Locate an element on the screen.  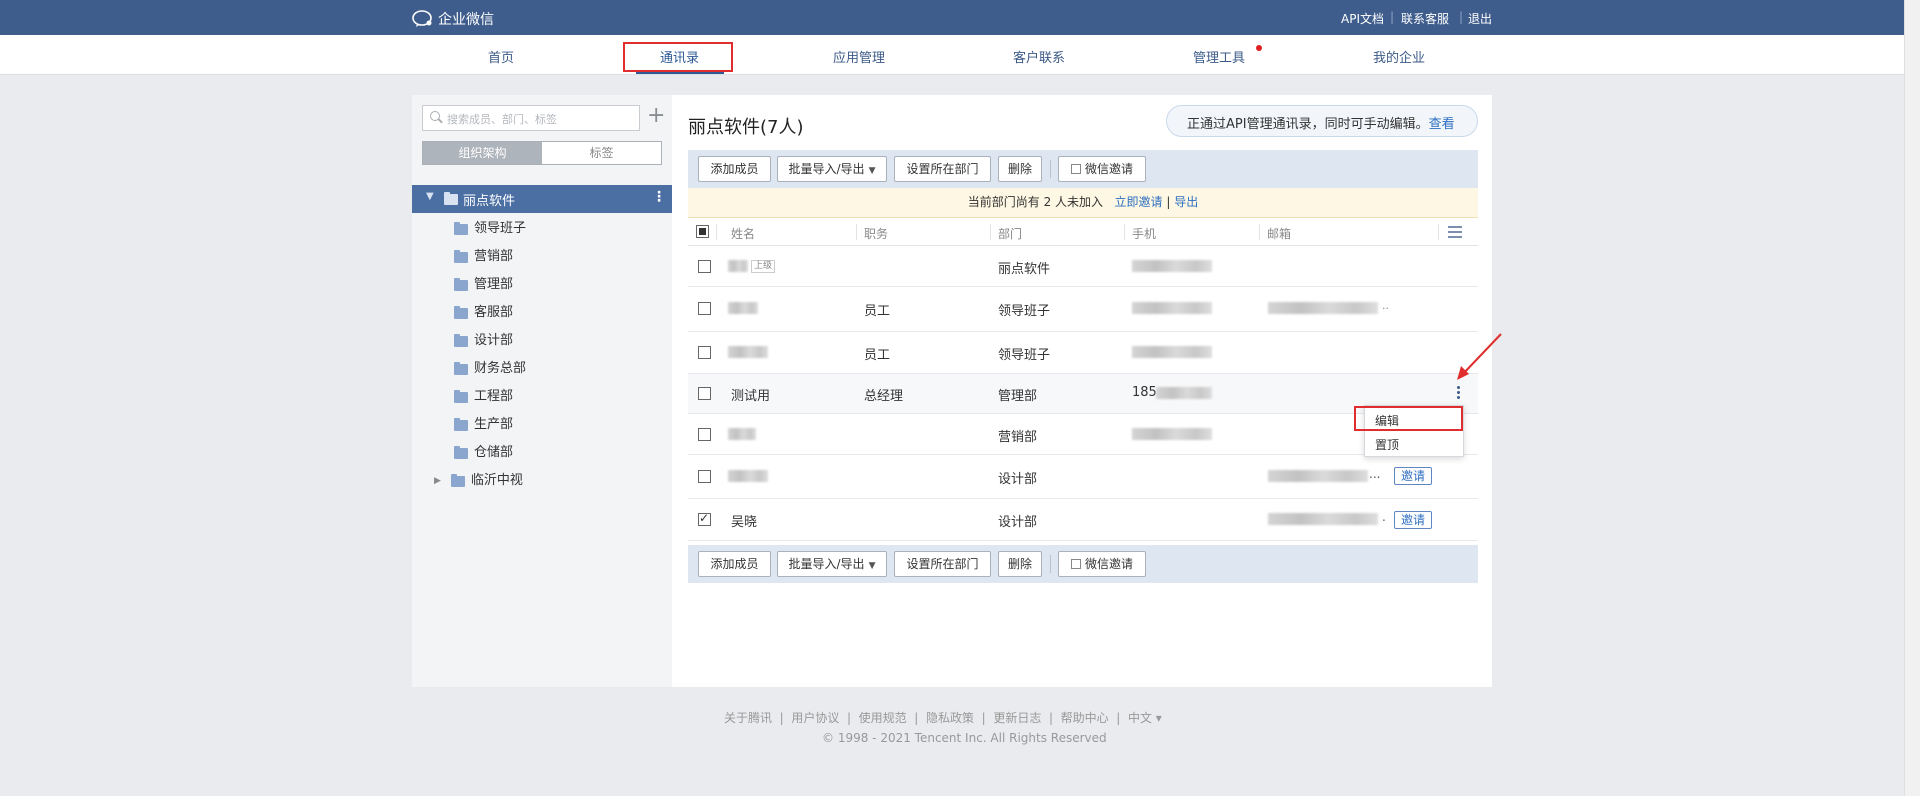
main-nav: 首页 通讯录 应用管理 客户联系 管理工具 我的企业 is located at coordinates (952, 55).